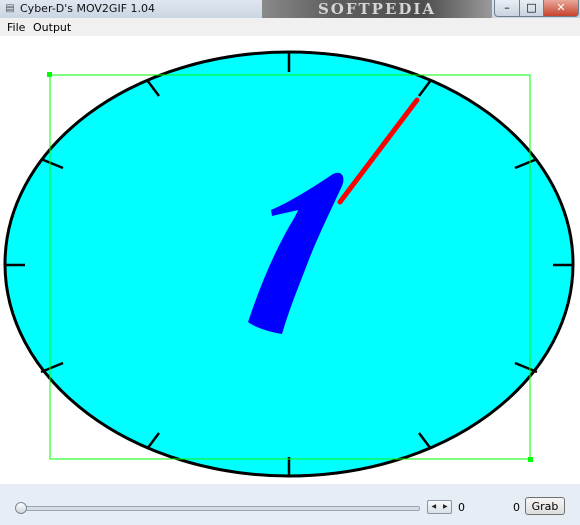 The height and width of the screenshot is (525, 580). Describe the element at coordinates (545, 506) in the screenshot. I see `grab-button: Grab` at that location.